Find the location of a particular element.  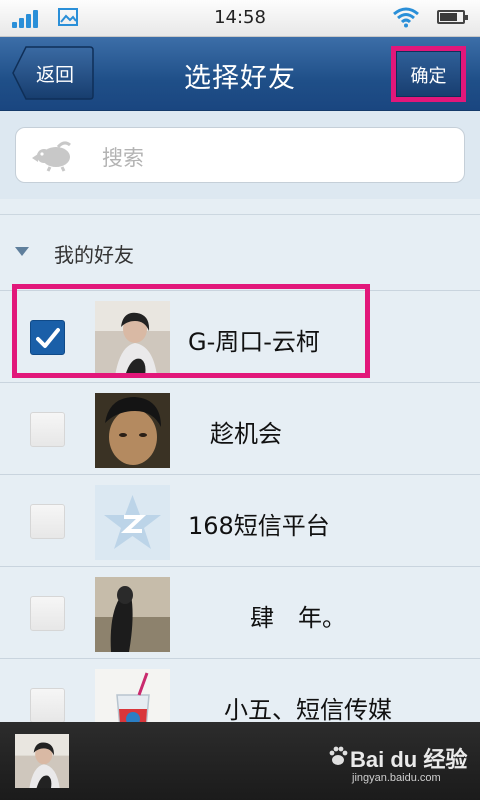

friend-name: 肆 年。 is located at coordinates (298, 618).